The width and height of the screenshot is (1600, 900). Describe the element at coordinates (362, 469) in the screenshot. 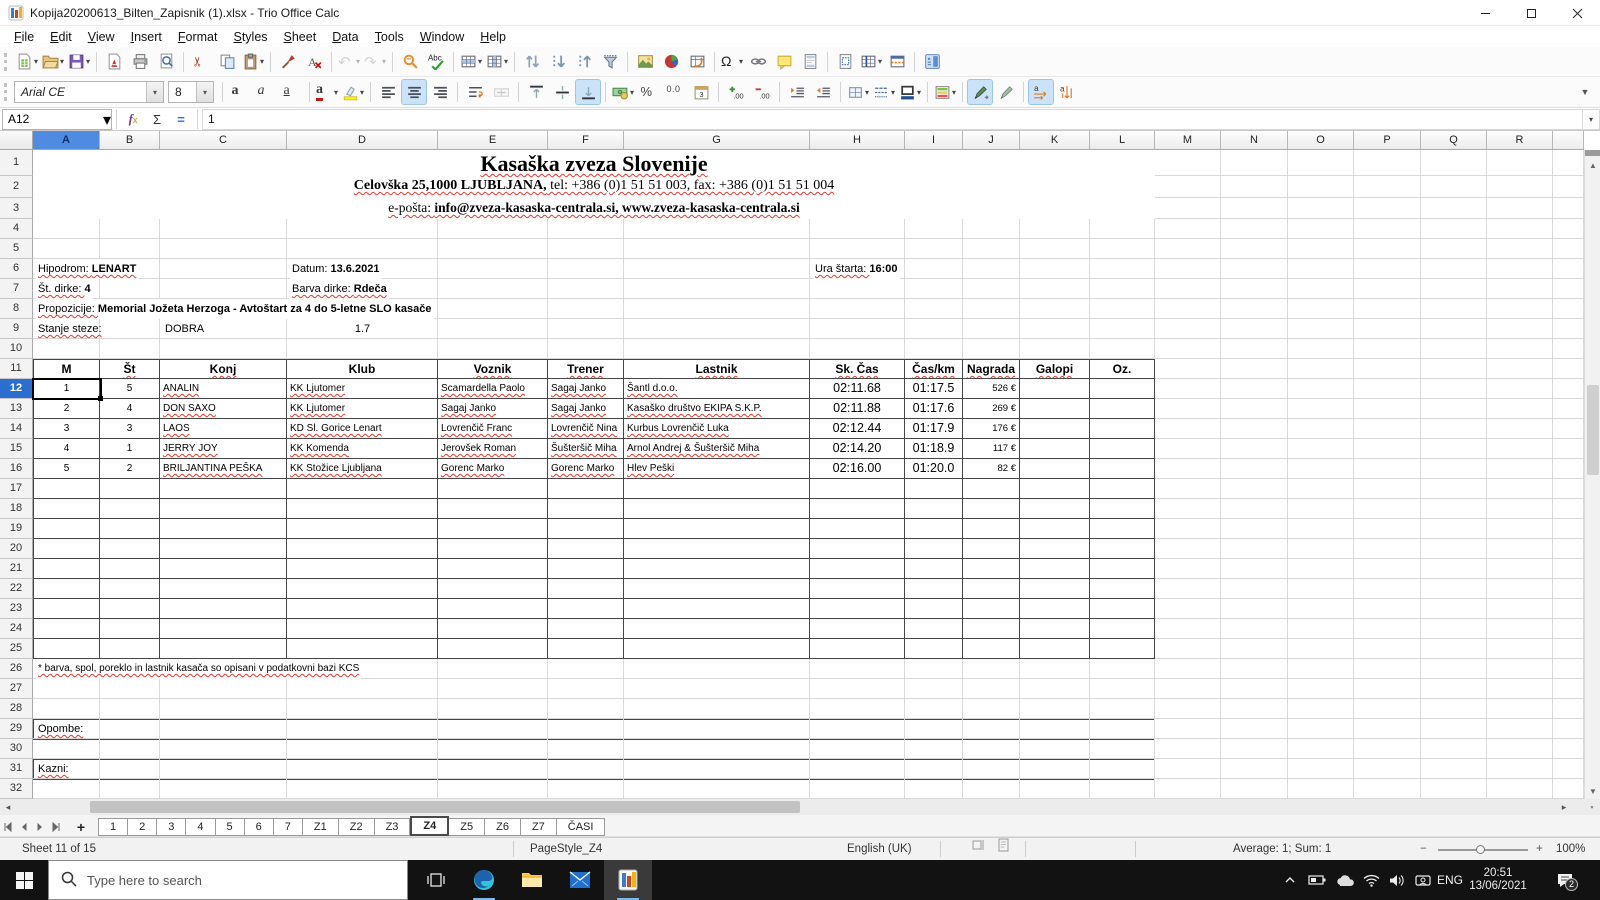

I see `table-cell: KK Stožice Ljubljana` at that location.